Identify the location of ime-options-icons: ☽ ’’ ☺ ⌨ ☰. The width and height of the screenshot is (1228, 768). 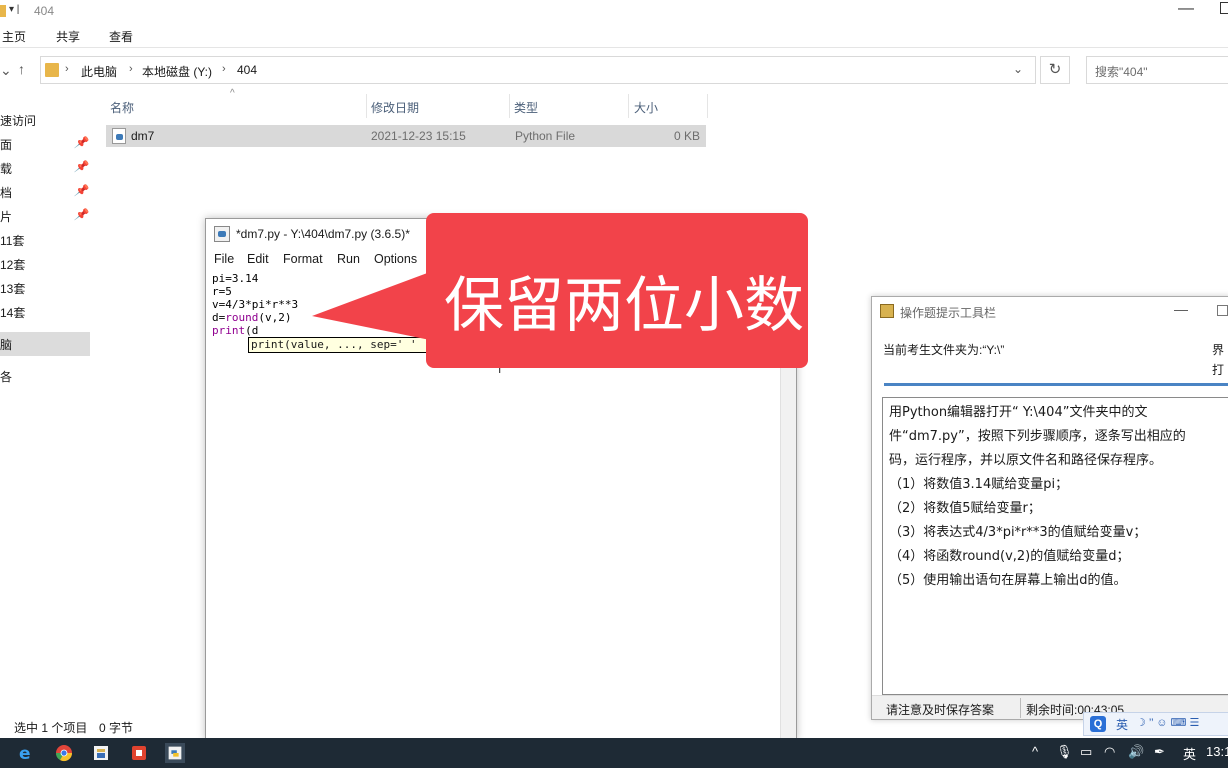
(1167, 722).